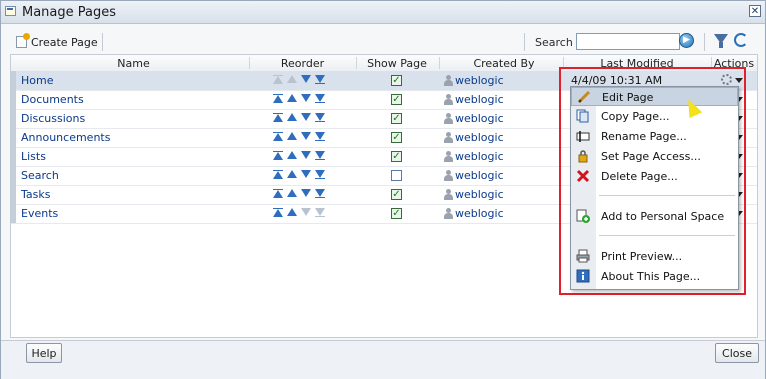 The image size is (766, 379). What do you see at coordinates (397, 63) in the screenshot?
I see `column-header-show-page: Show Page` at bounding box center [397, 63].